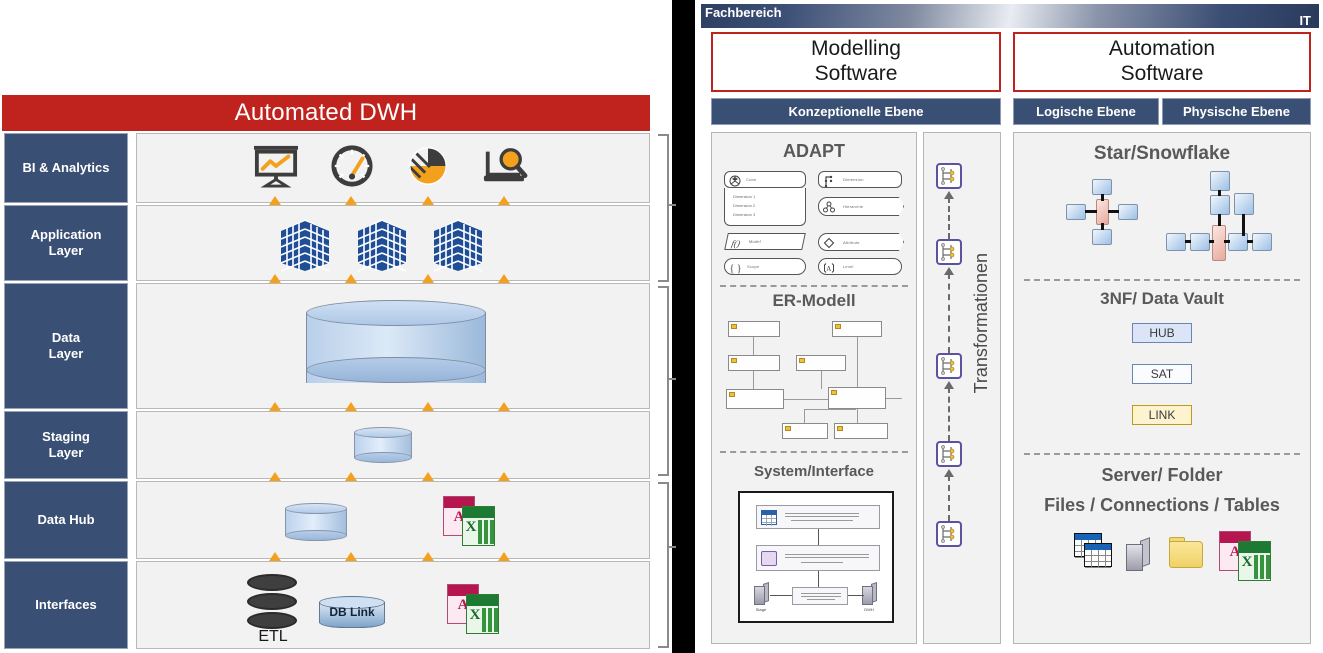 Image resolution: width=1323 pixels, height=653 pixels. I want to click on layer-label-interfaces: Interfaces, so click(66, 605).